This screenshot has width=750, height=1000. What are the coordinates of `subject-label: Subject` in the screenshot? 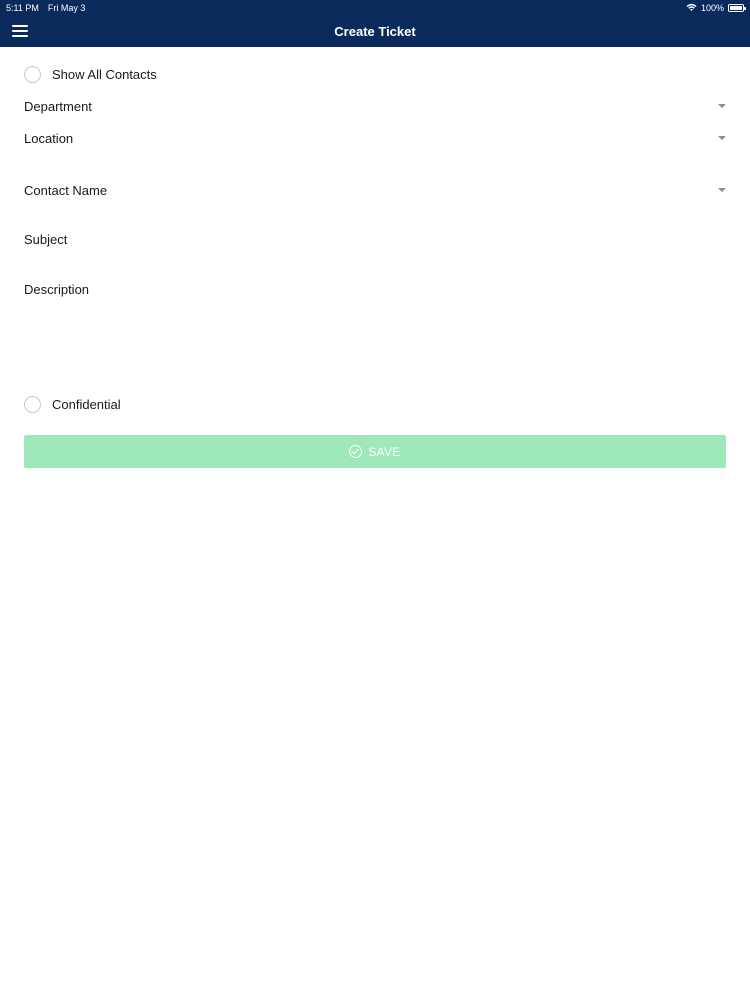 It's located at (46, 239).